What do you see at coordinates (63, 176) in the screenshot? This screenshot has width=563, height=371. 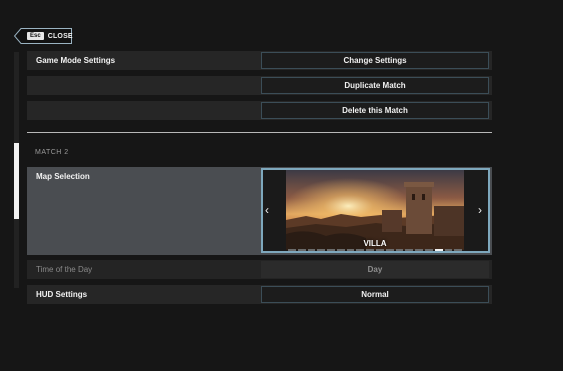 I see `map-selection-label: Map Selection` at bounding box center [63, 176].